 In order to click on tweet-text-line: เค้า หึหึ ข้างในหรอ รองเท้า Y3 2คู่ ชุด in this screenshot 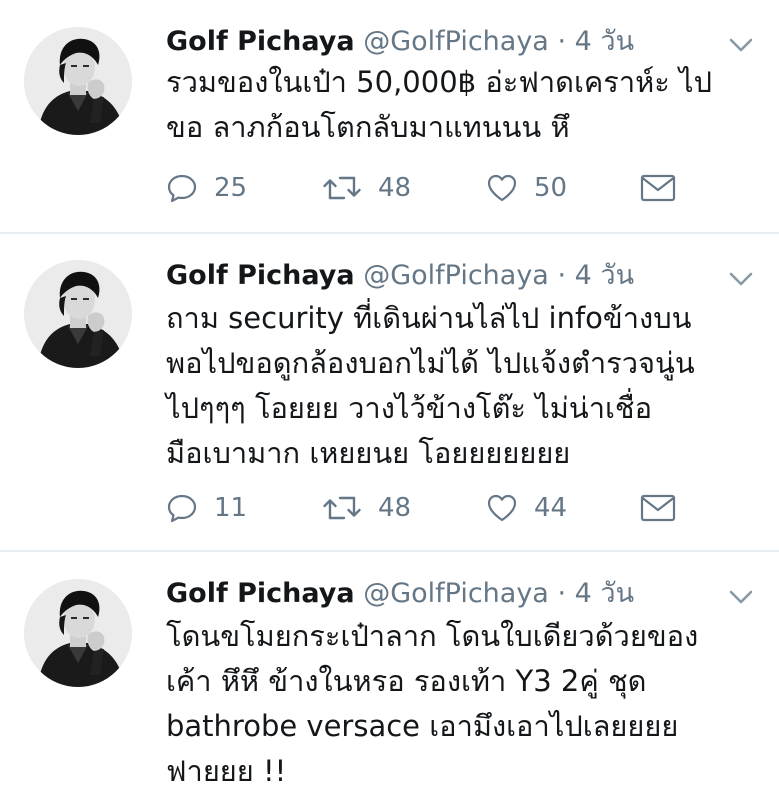, I will do `click(406, 681)`.